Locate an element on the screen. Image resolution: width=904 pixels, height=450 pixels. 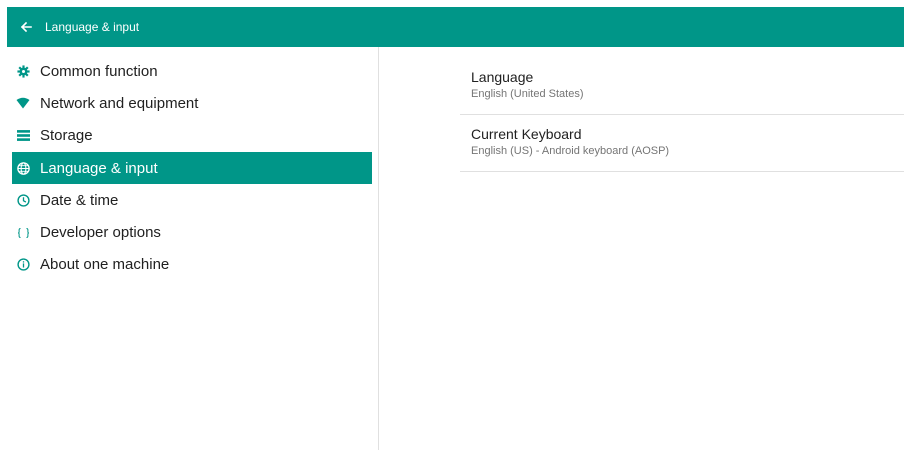
sidebar-item-label: Date & time is located at coordinates (79, 200).